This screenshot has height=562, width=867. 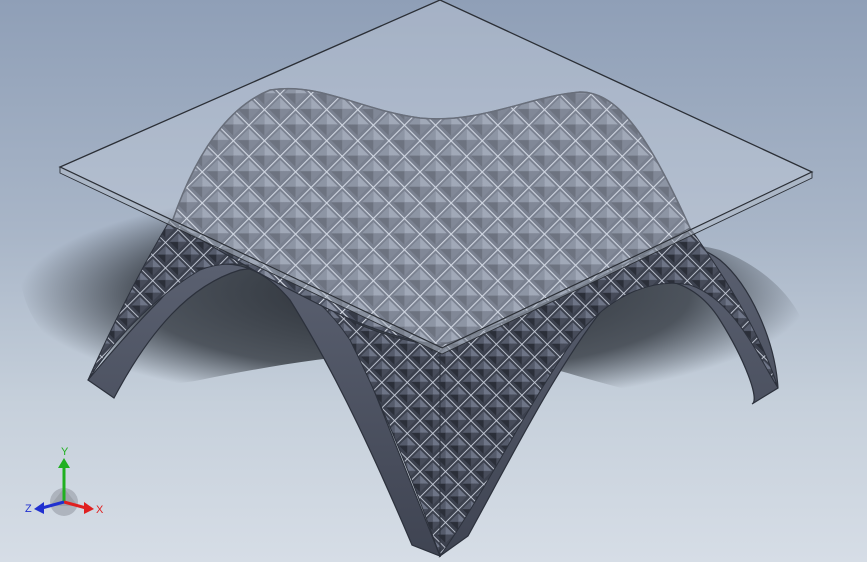 I want to click on x-axis-arrow, so click(x=89, y=508).